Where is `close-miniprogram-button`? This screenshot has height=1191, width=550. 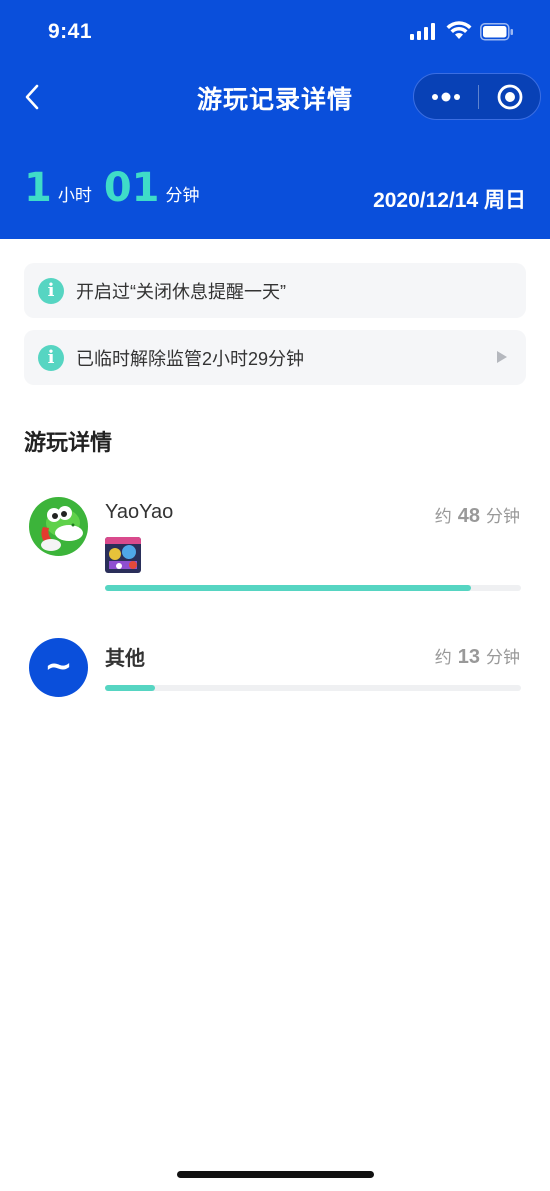 close-miniprogram-button is located at coordinates (510, 96).